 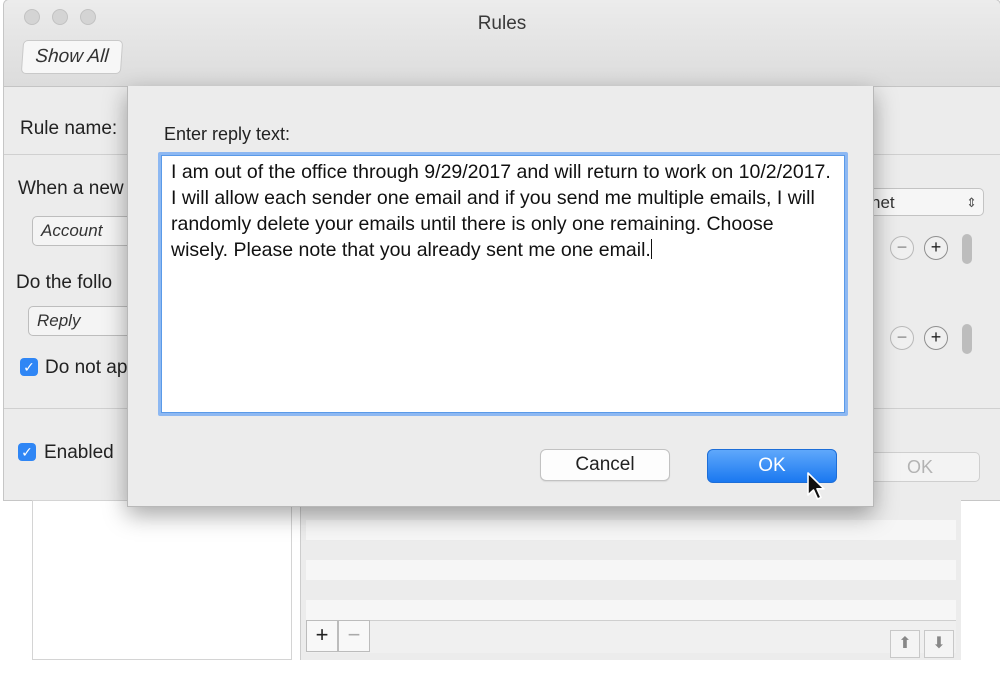 I want to click on add-rule-button: +, so click(x=322, y=636).